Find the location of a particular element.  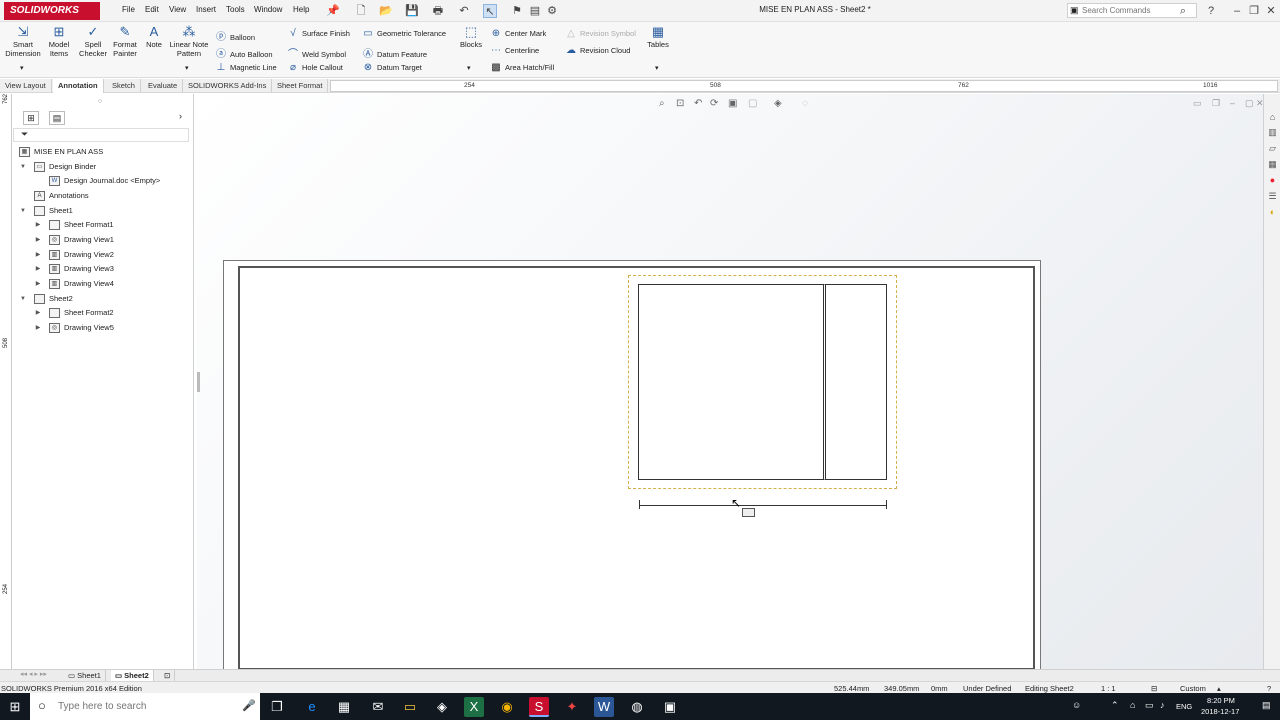

menu-tools: Tools is located at coordinates (235, 9).